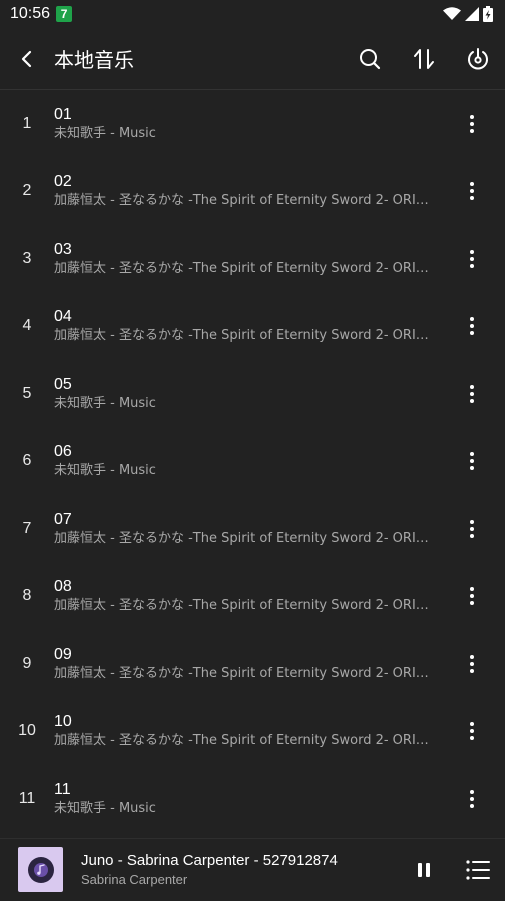 The image size is (505, 901). Describe the element at coordinates (27, 393) in the screenshot. I see `track-index: 5` at that location.